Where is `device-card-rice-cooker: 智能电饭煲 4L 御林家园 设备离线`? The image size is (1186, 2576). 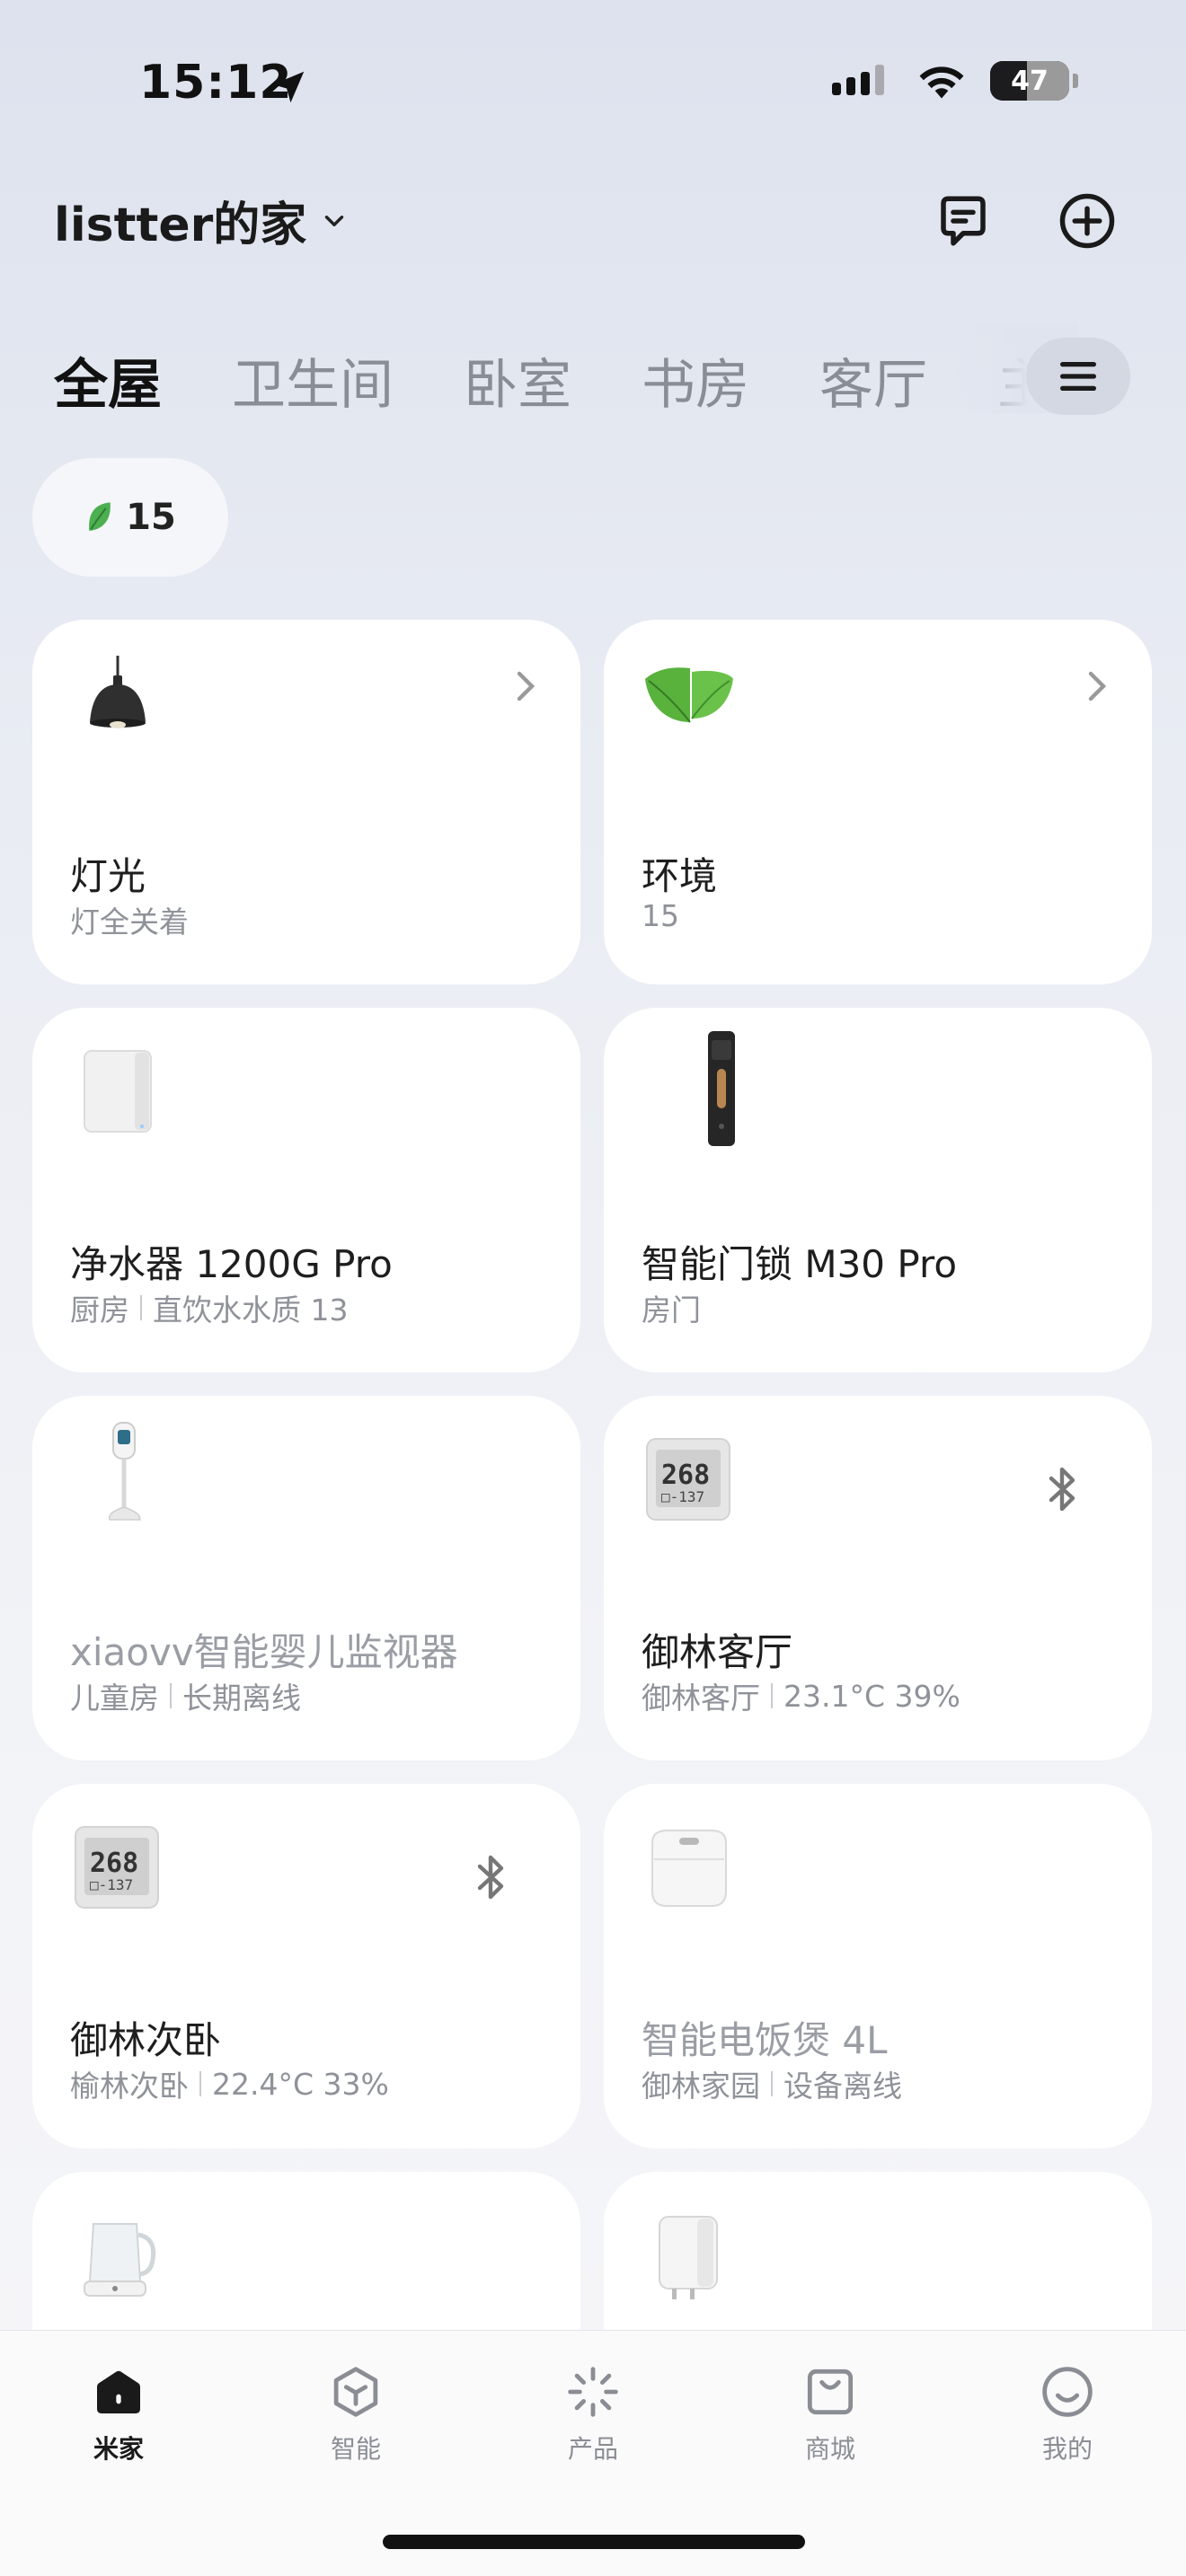
device-card-rice-cooker: 智能电饭煲 4L 御林家园 设备离线 is located at coordinates (878, 1966).